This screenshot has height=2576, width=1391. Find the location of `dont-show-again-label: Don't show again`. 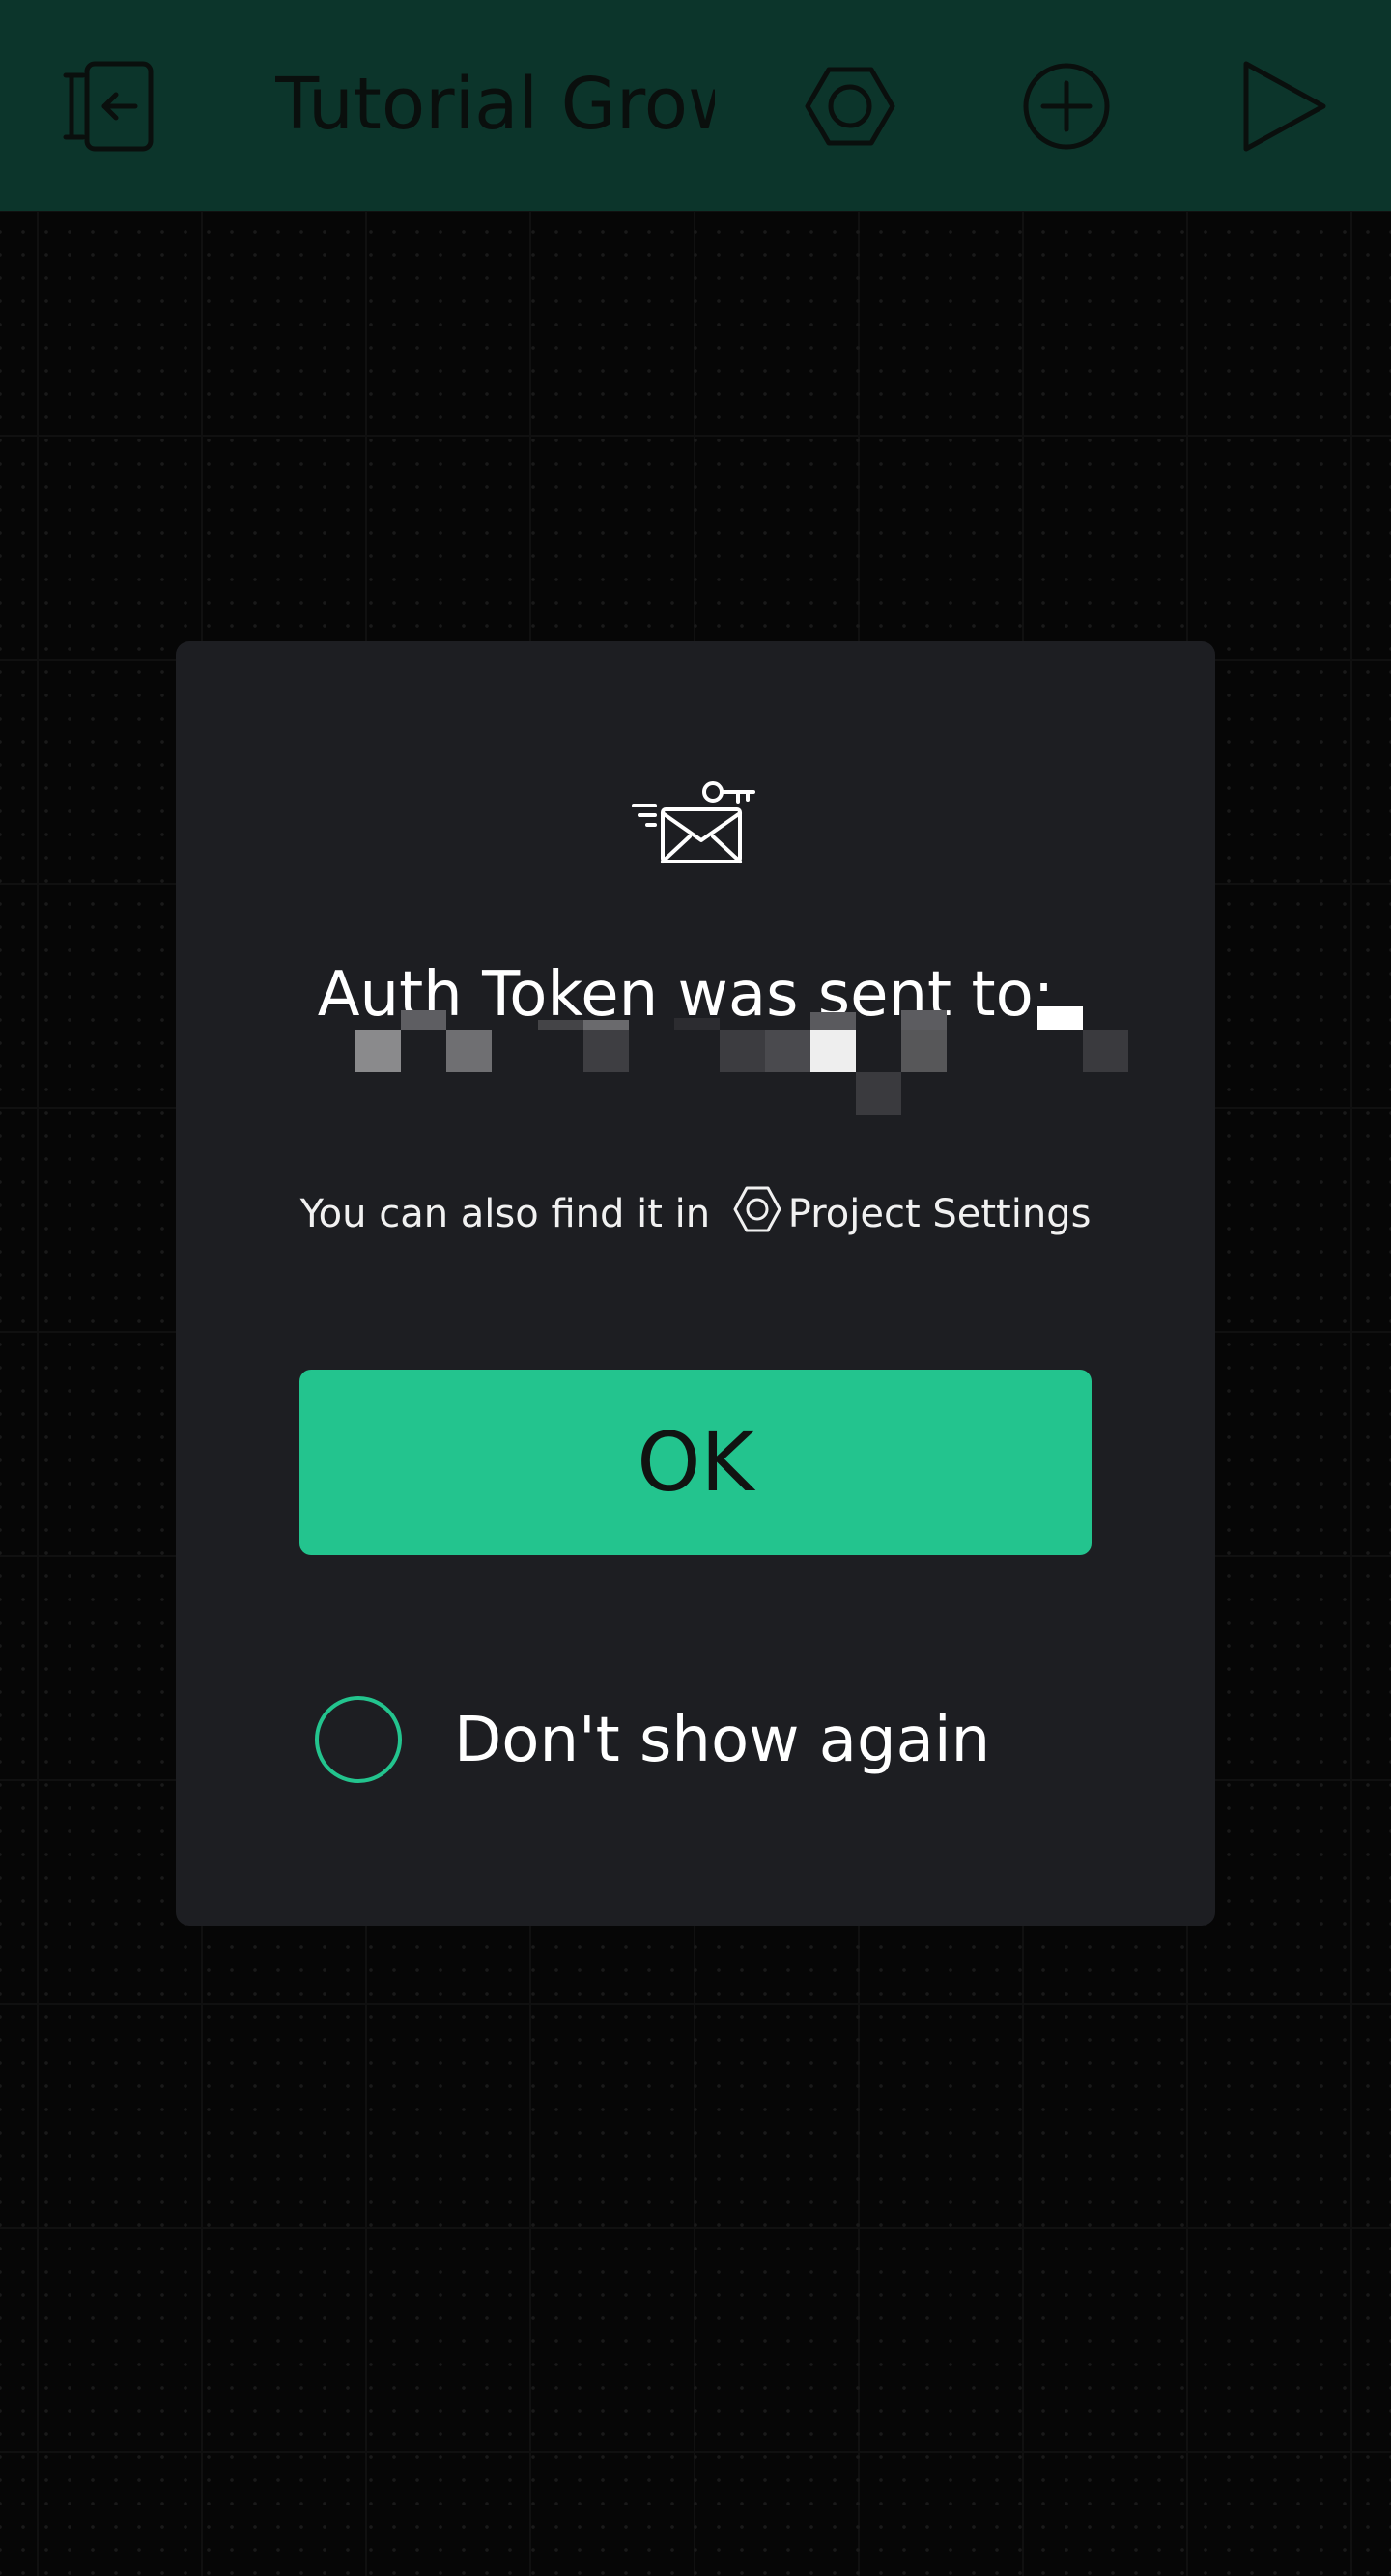

dont-show-again-label: Don't show again is located at coordinates (722, 1740).